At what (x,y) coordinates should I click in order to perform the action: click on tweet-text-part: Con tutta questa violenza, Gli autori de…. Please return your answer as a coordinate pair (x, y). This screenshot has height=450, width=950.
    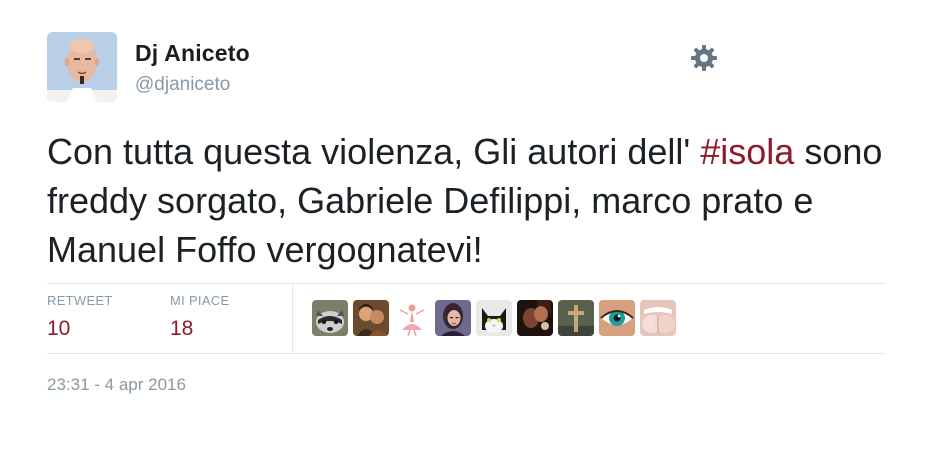
    Looking at the image, I should click on (374, 151).